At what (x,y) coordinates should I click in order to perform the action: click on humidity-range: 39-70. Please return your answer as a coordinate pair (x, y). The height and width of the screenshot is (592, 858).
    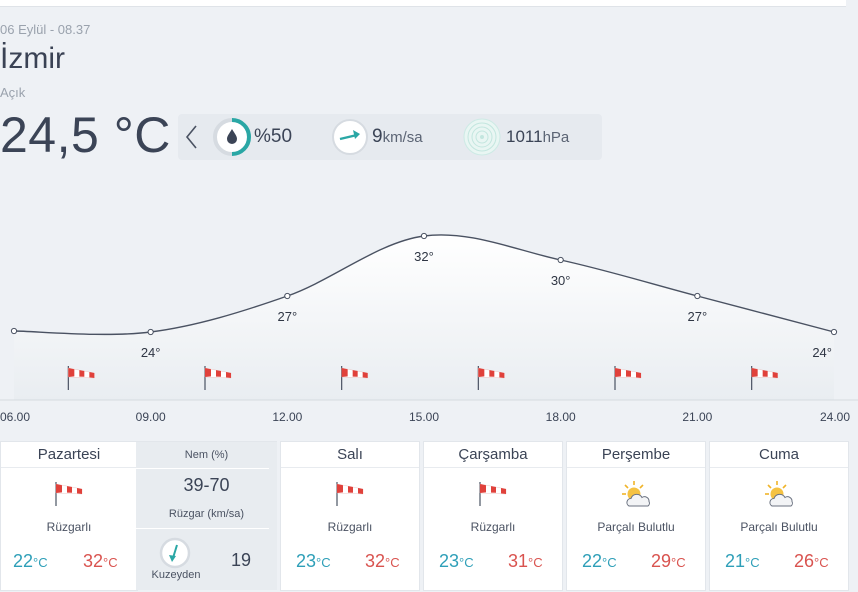
    Looking at the image, I should click on (206, 485).